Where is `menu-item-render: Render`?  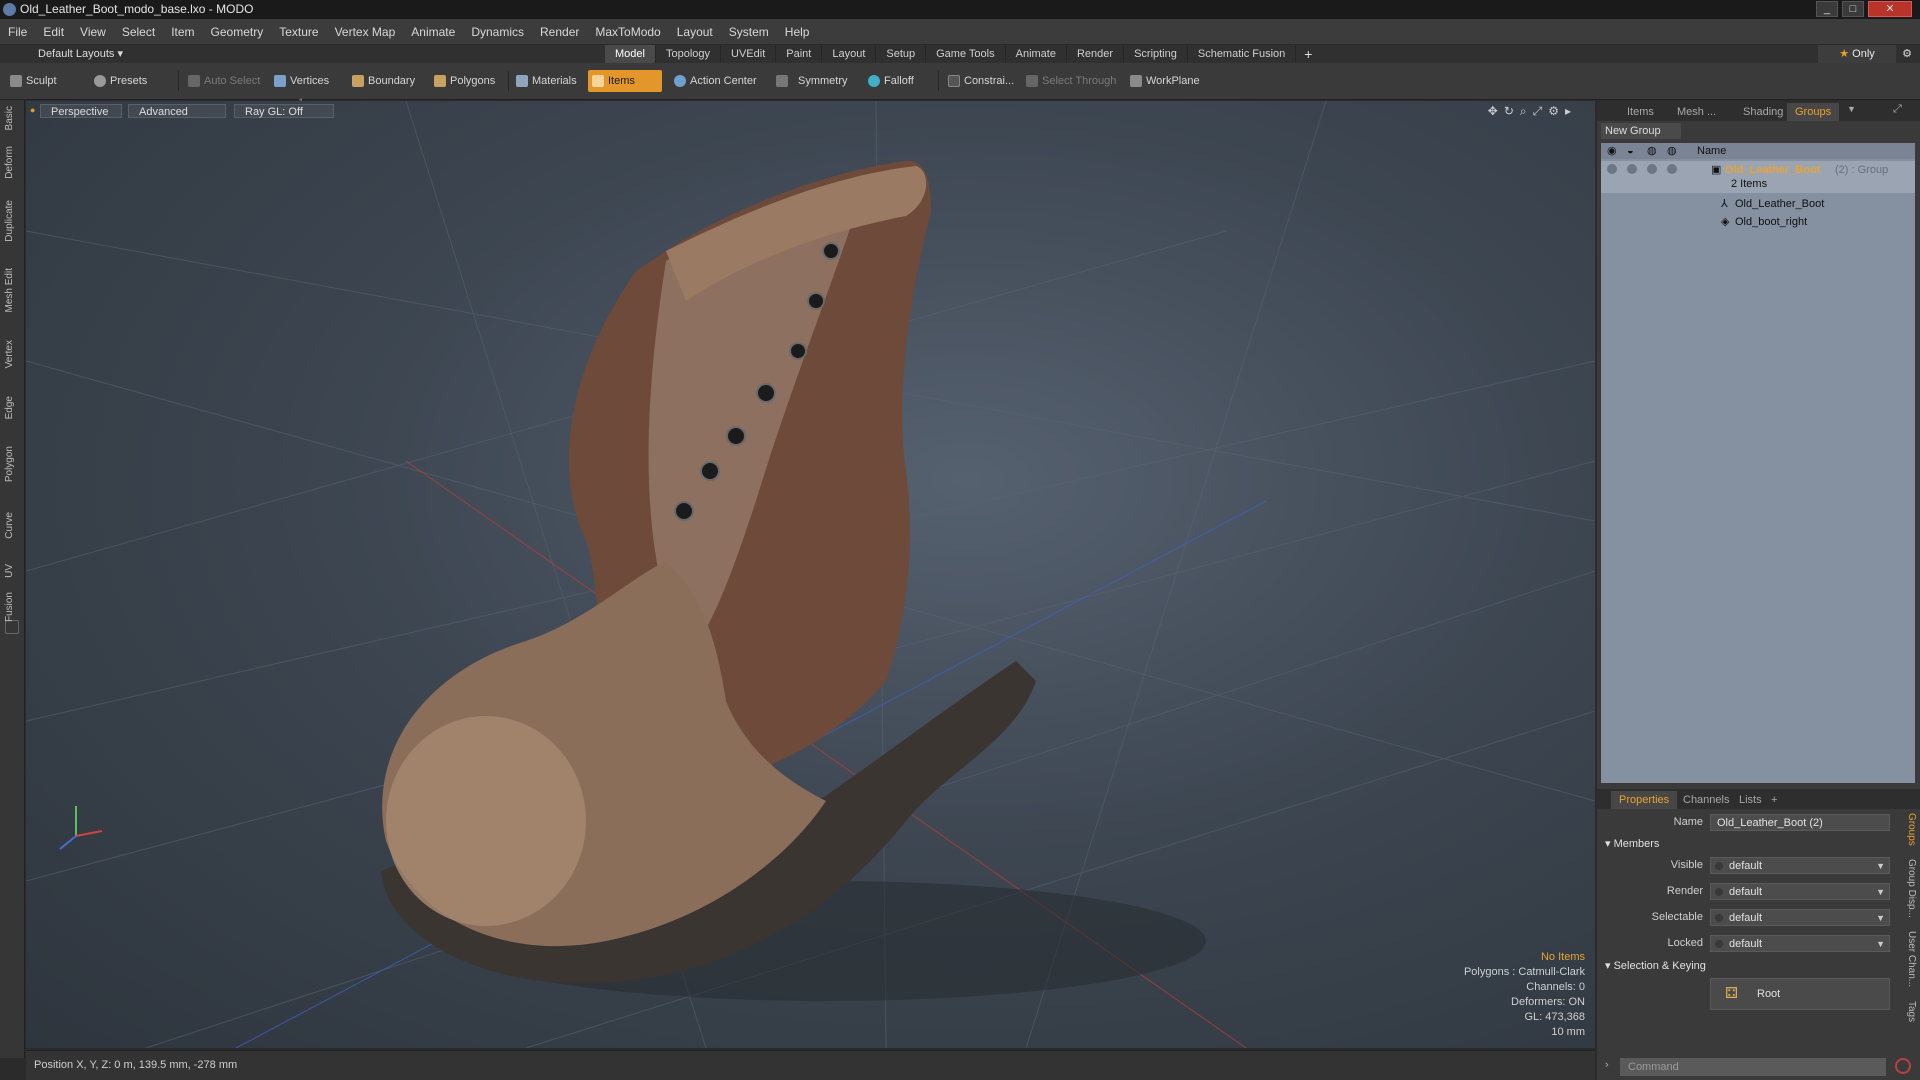 menu-item-render: Render is located at coordinates (559, 32).